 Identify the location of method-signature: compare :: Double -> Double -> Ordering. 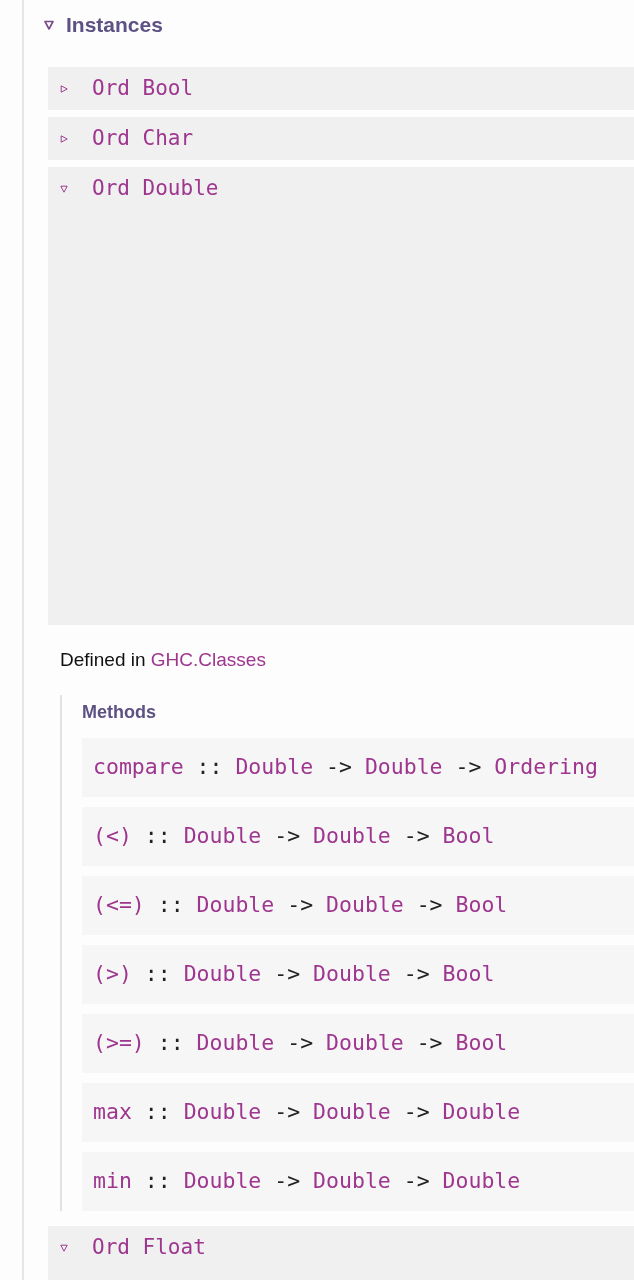
(358, 767).